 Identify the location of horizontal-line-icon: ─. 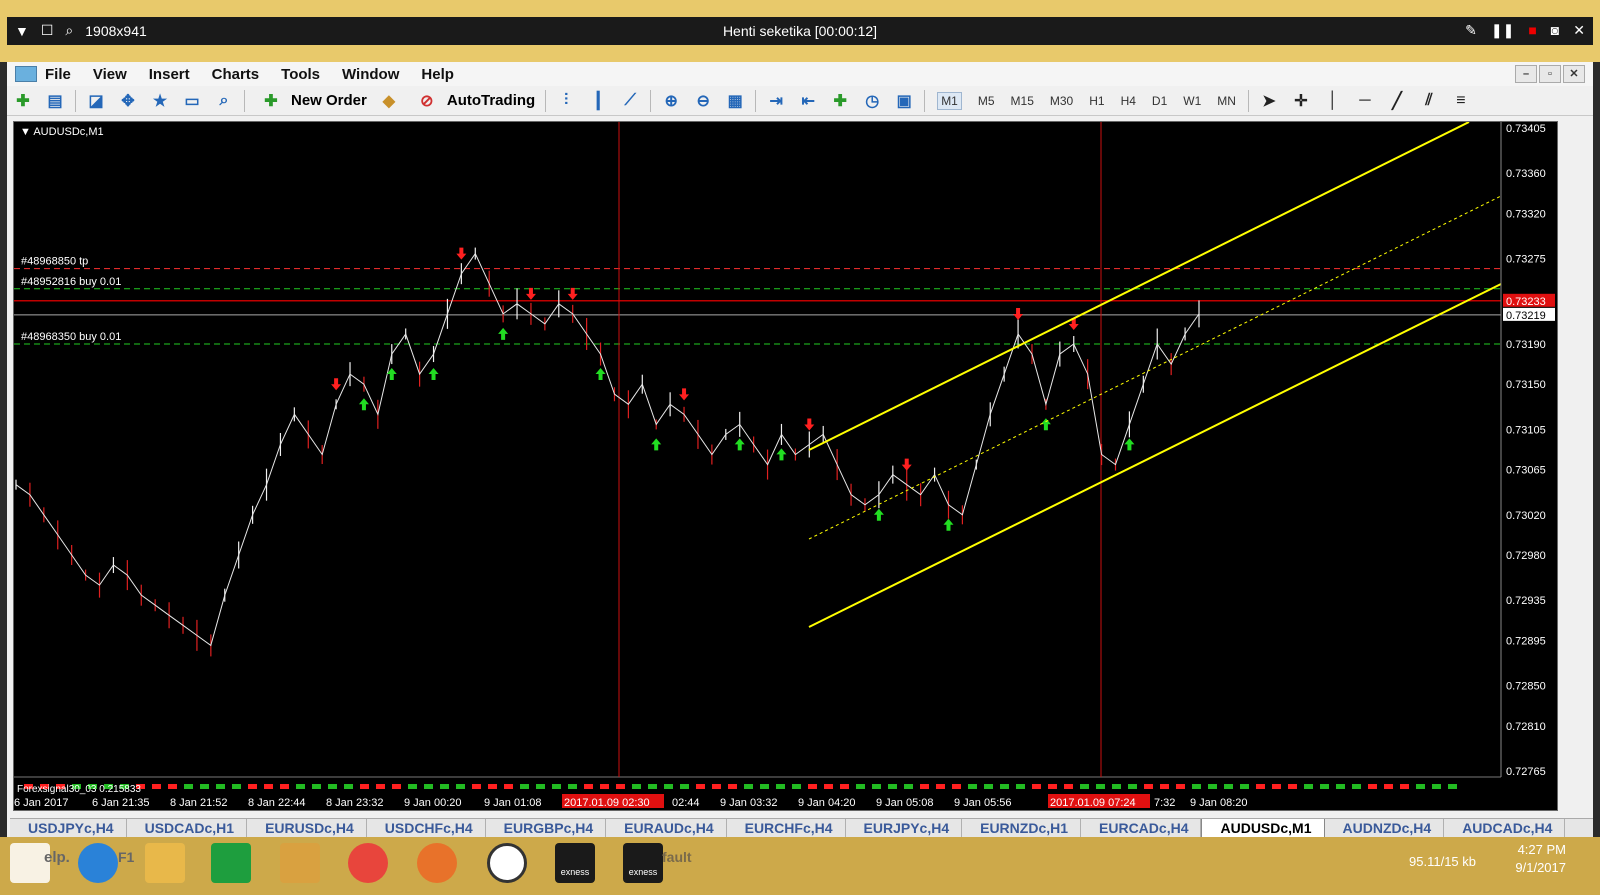
(1365, 101).